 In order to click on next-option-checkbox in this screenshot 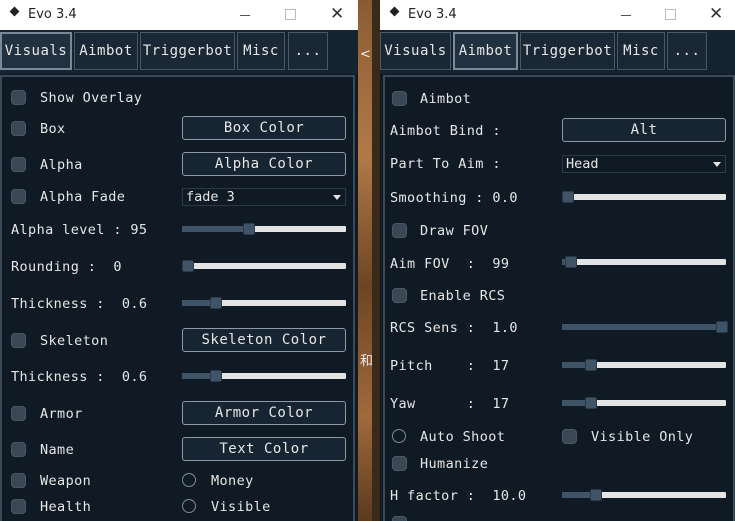, I will do `click(399, 518)`.